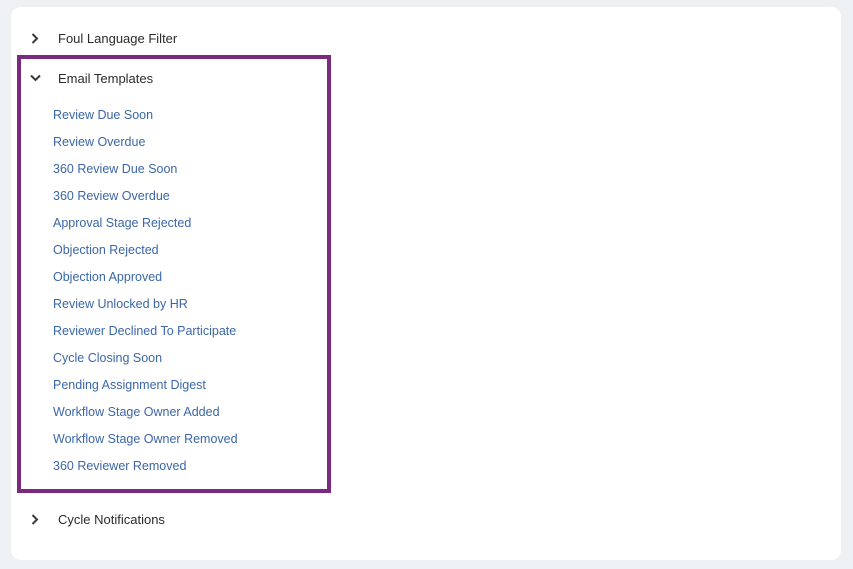  Describe the element at coordinates (119, 466) in the screenshot. I see `template-link-360-reviewer-removed: 360 Reviewer Removed` at that location.